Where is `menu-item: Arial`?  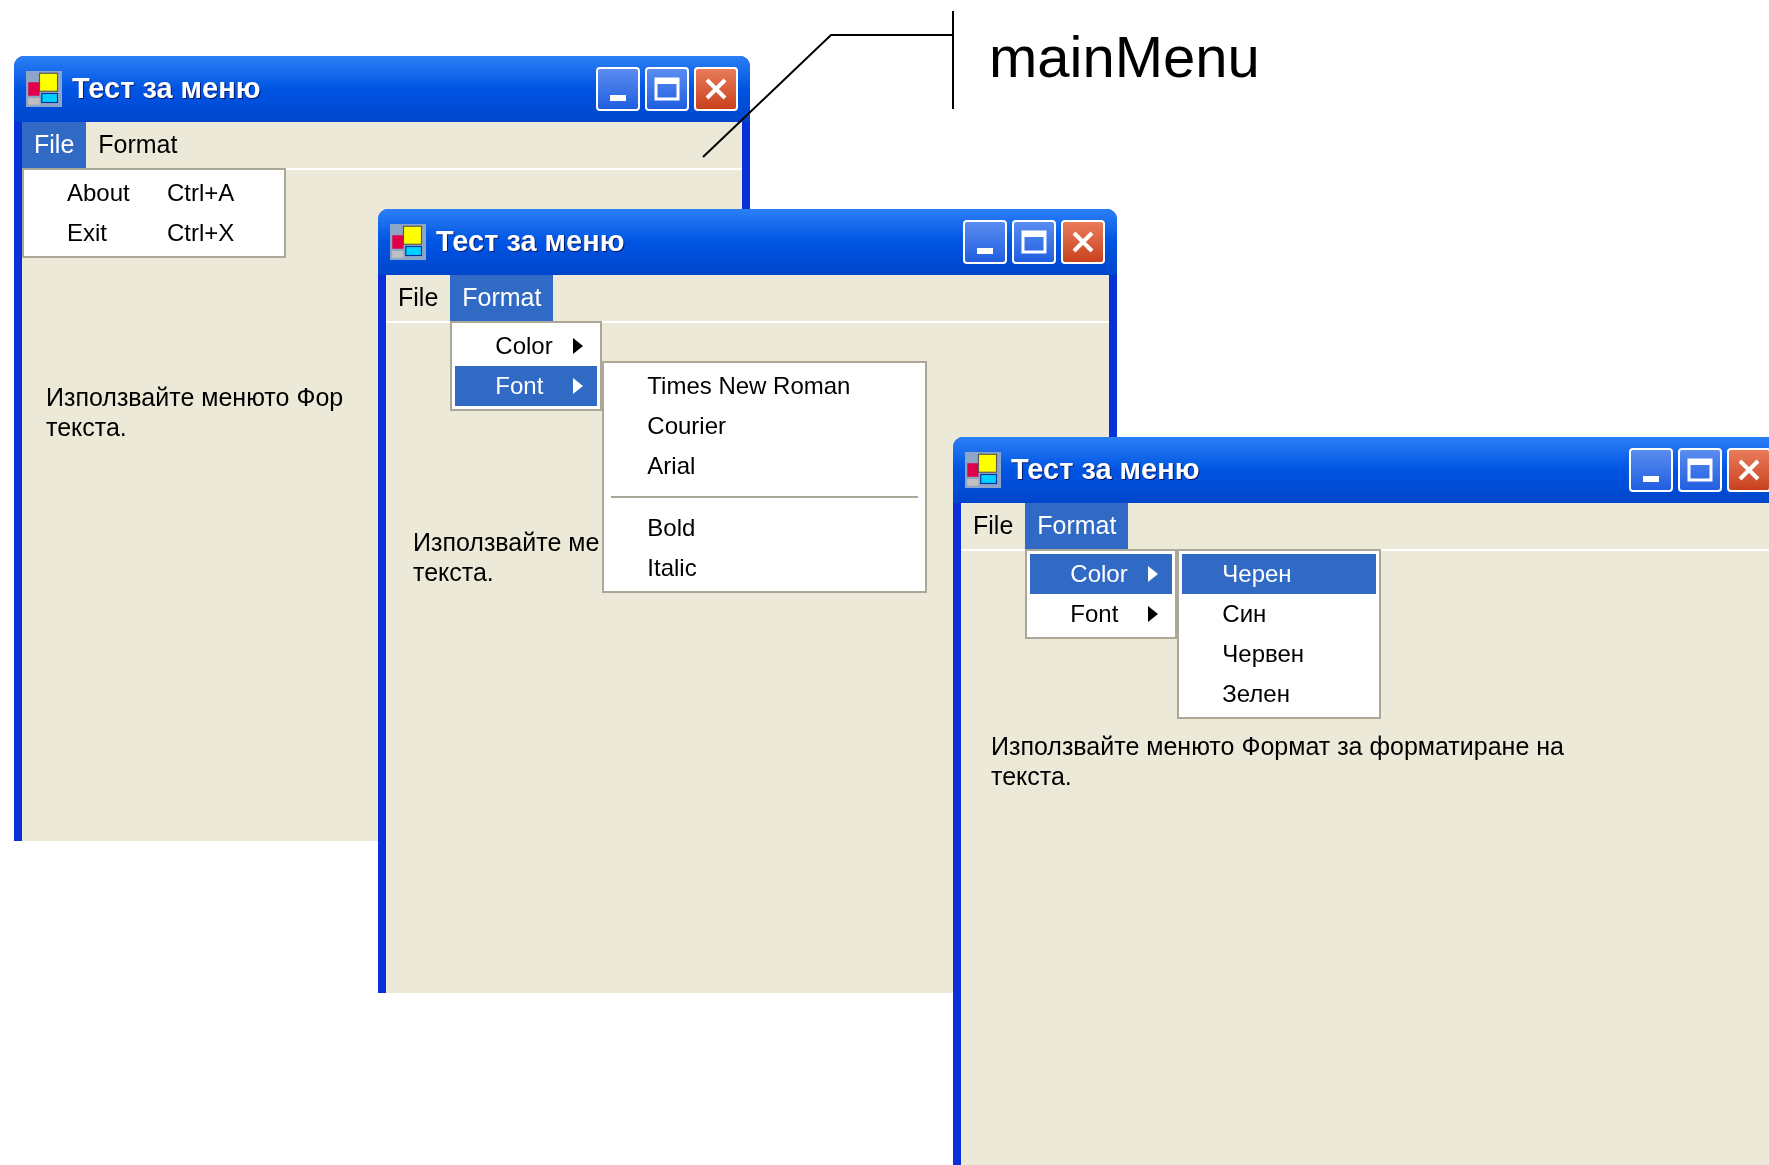 menu-item: Arial is located at coordinates (765, 466).